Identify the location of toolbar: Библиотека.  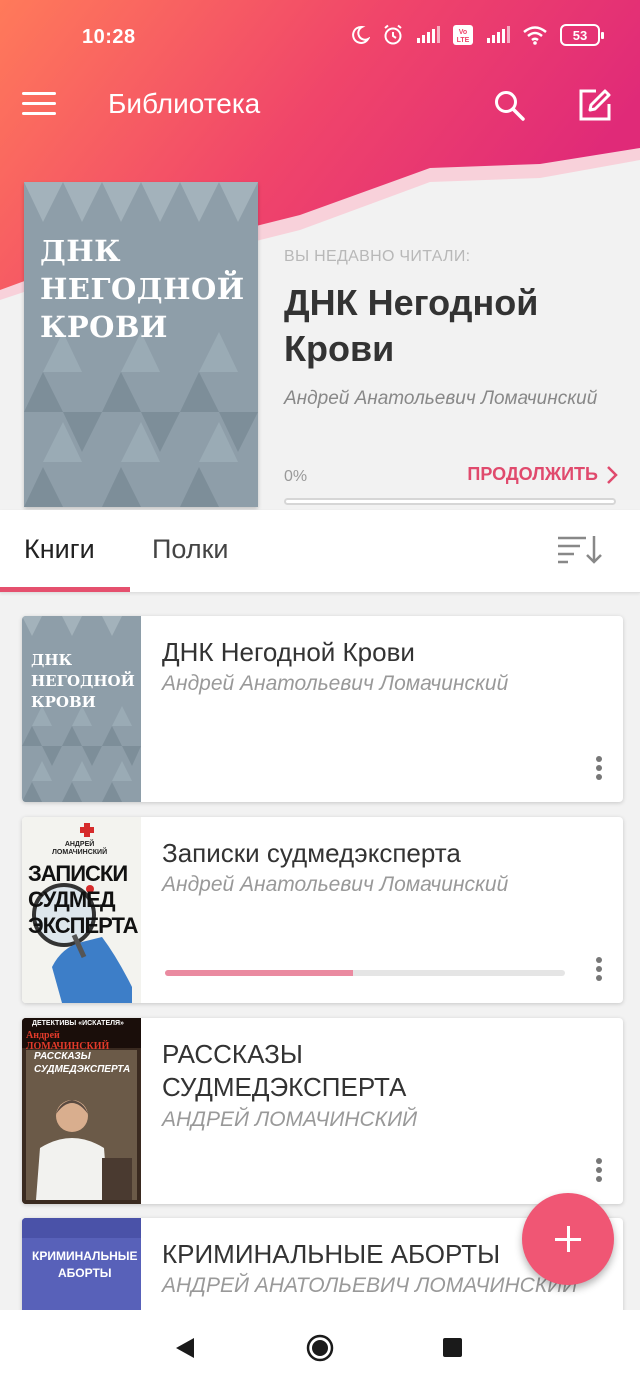
(320, 106).